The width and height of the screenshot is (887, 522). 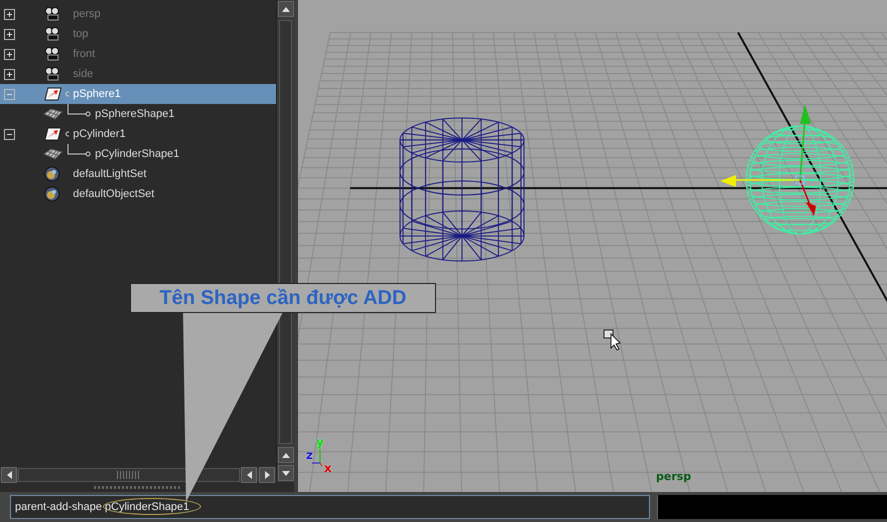 What do you see at coordinates (768, 160) in the screenshot?
I see `move-manipulator` at bounding box center [768, 160].